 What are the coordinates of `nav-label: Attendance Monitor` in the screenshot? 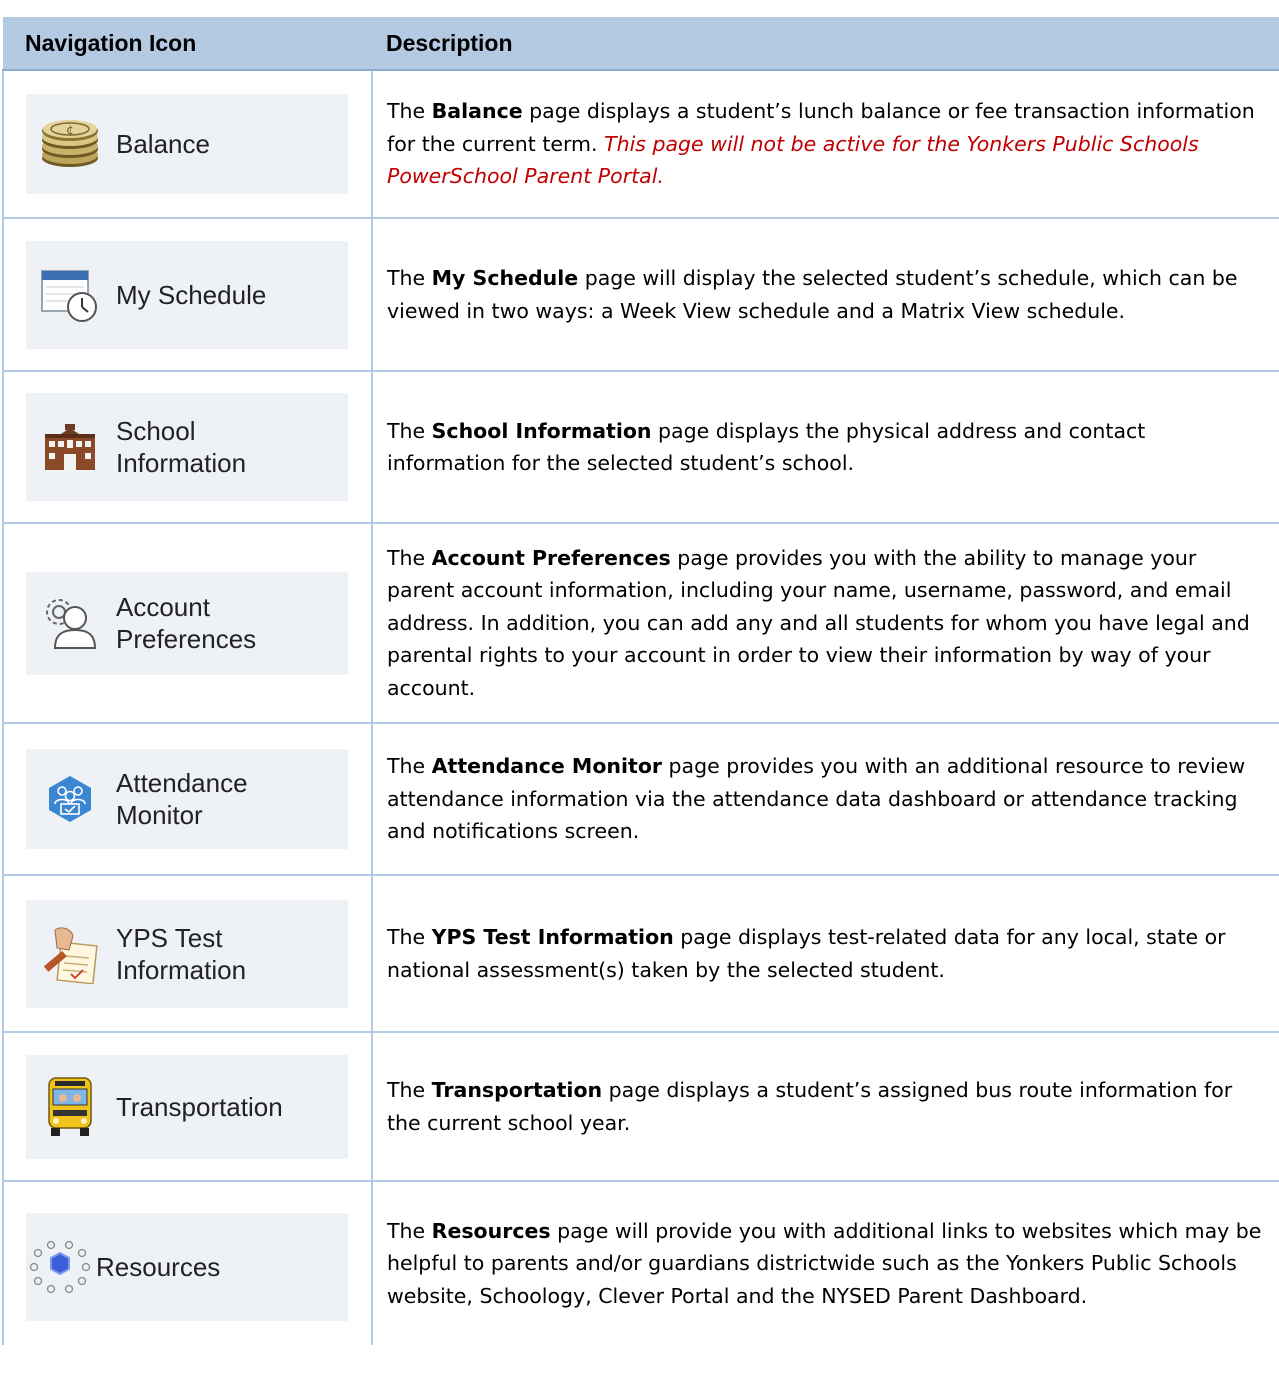 It's located at (182, 799).